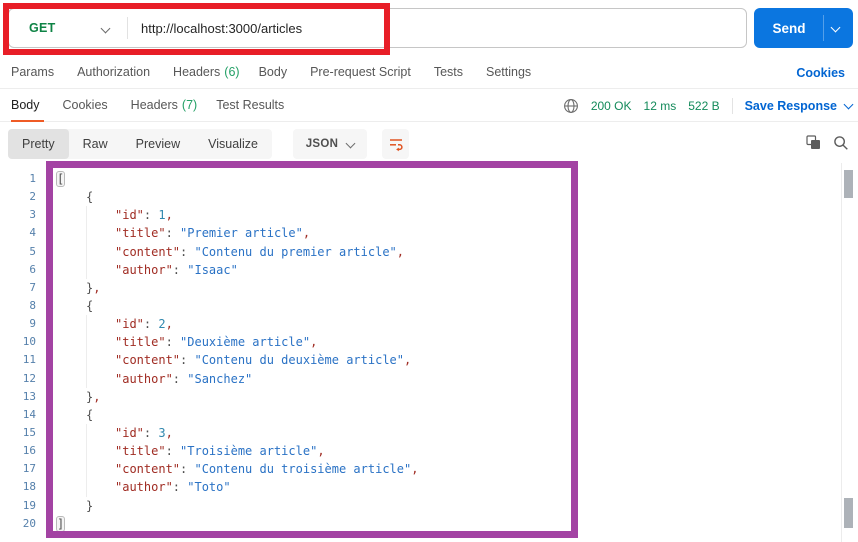 The width and height of the screenshot is (858, 542). I want to click on copy-icon, so click(813, 142).